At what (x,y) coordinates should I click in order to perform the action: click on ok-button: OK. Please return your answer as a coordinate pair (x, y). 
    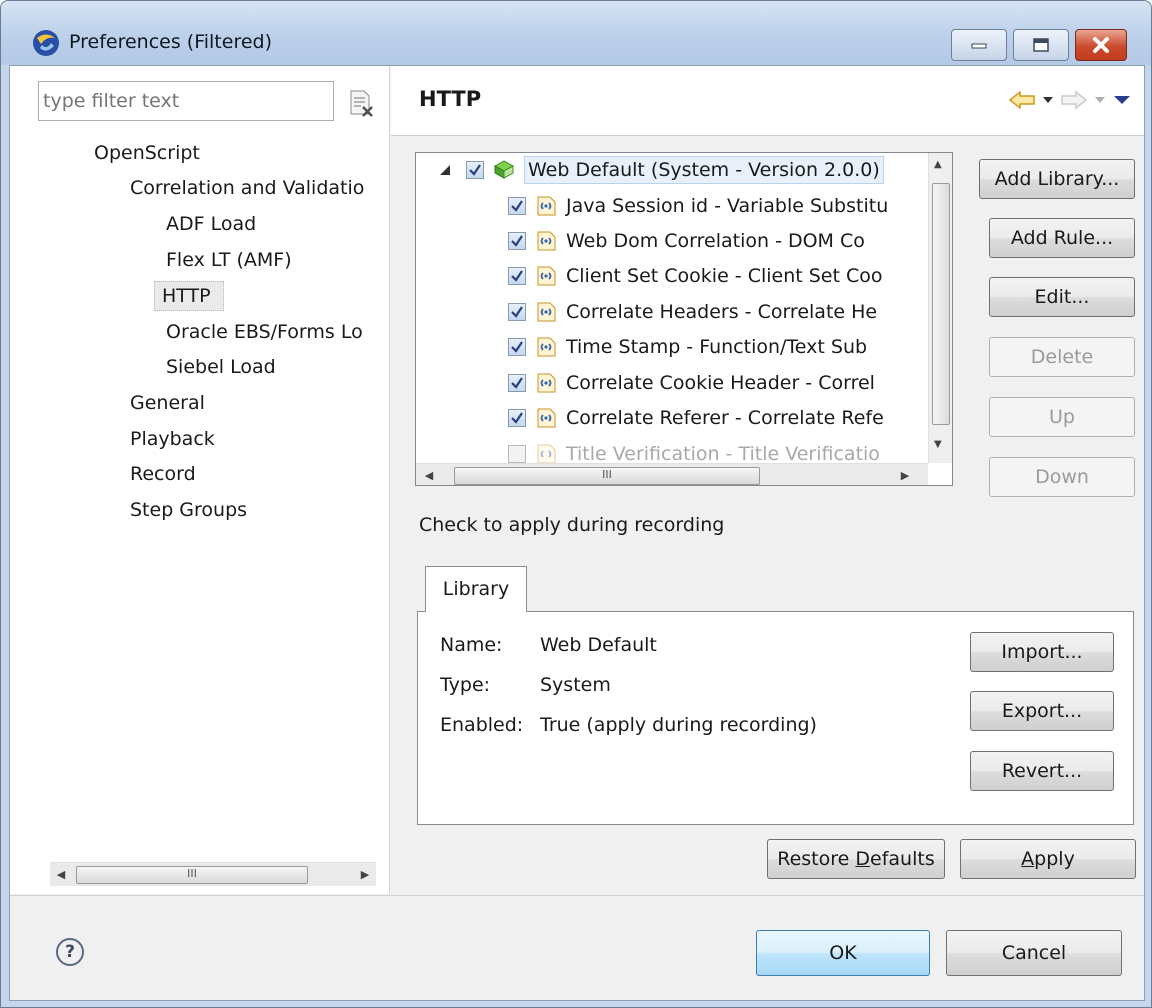
    Looking at the image, I should click on (843, 953).